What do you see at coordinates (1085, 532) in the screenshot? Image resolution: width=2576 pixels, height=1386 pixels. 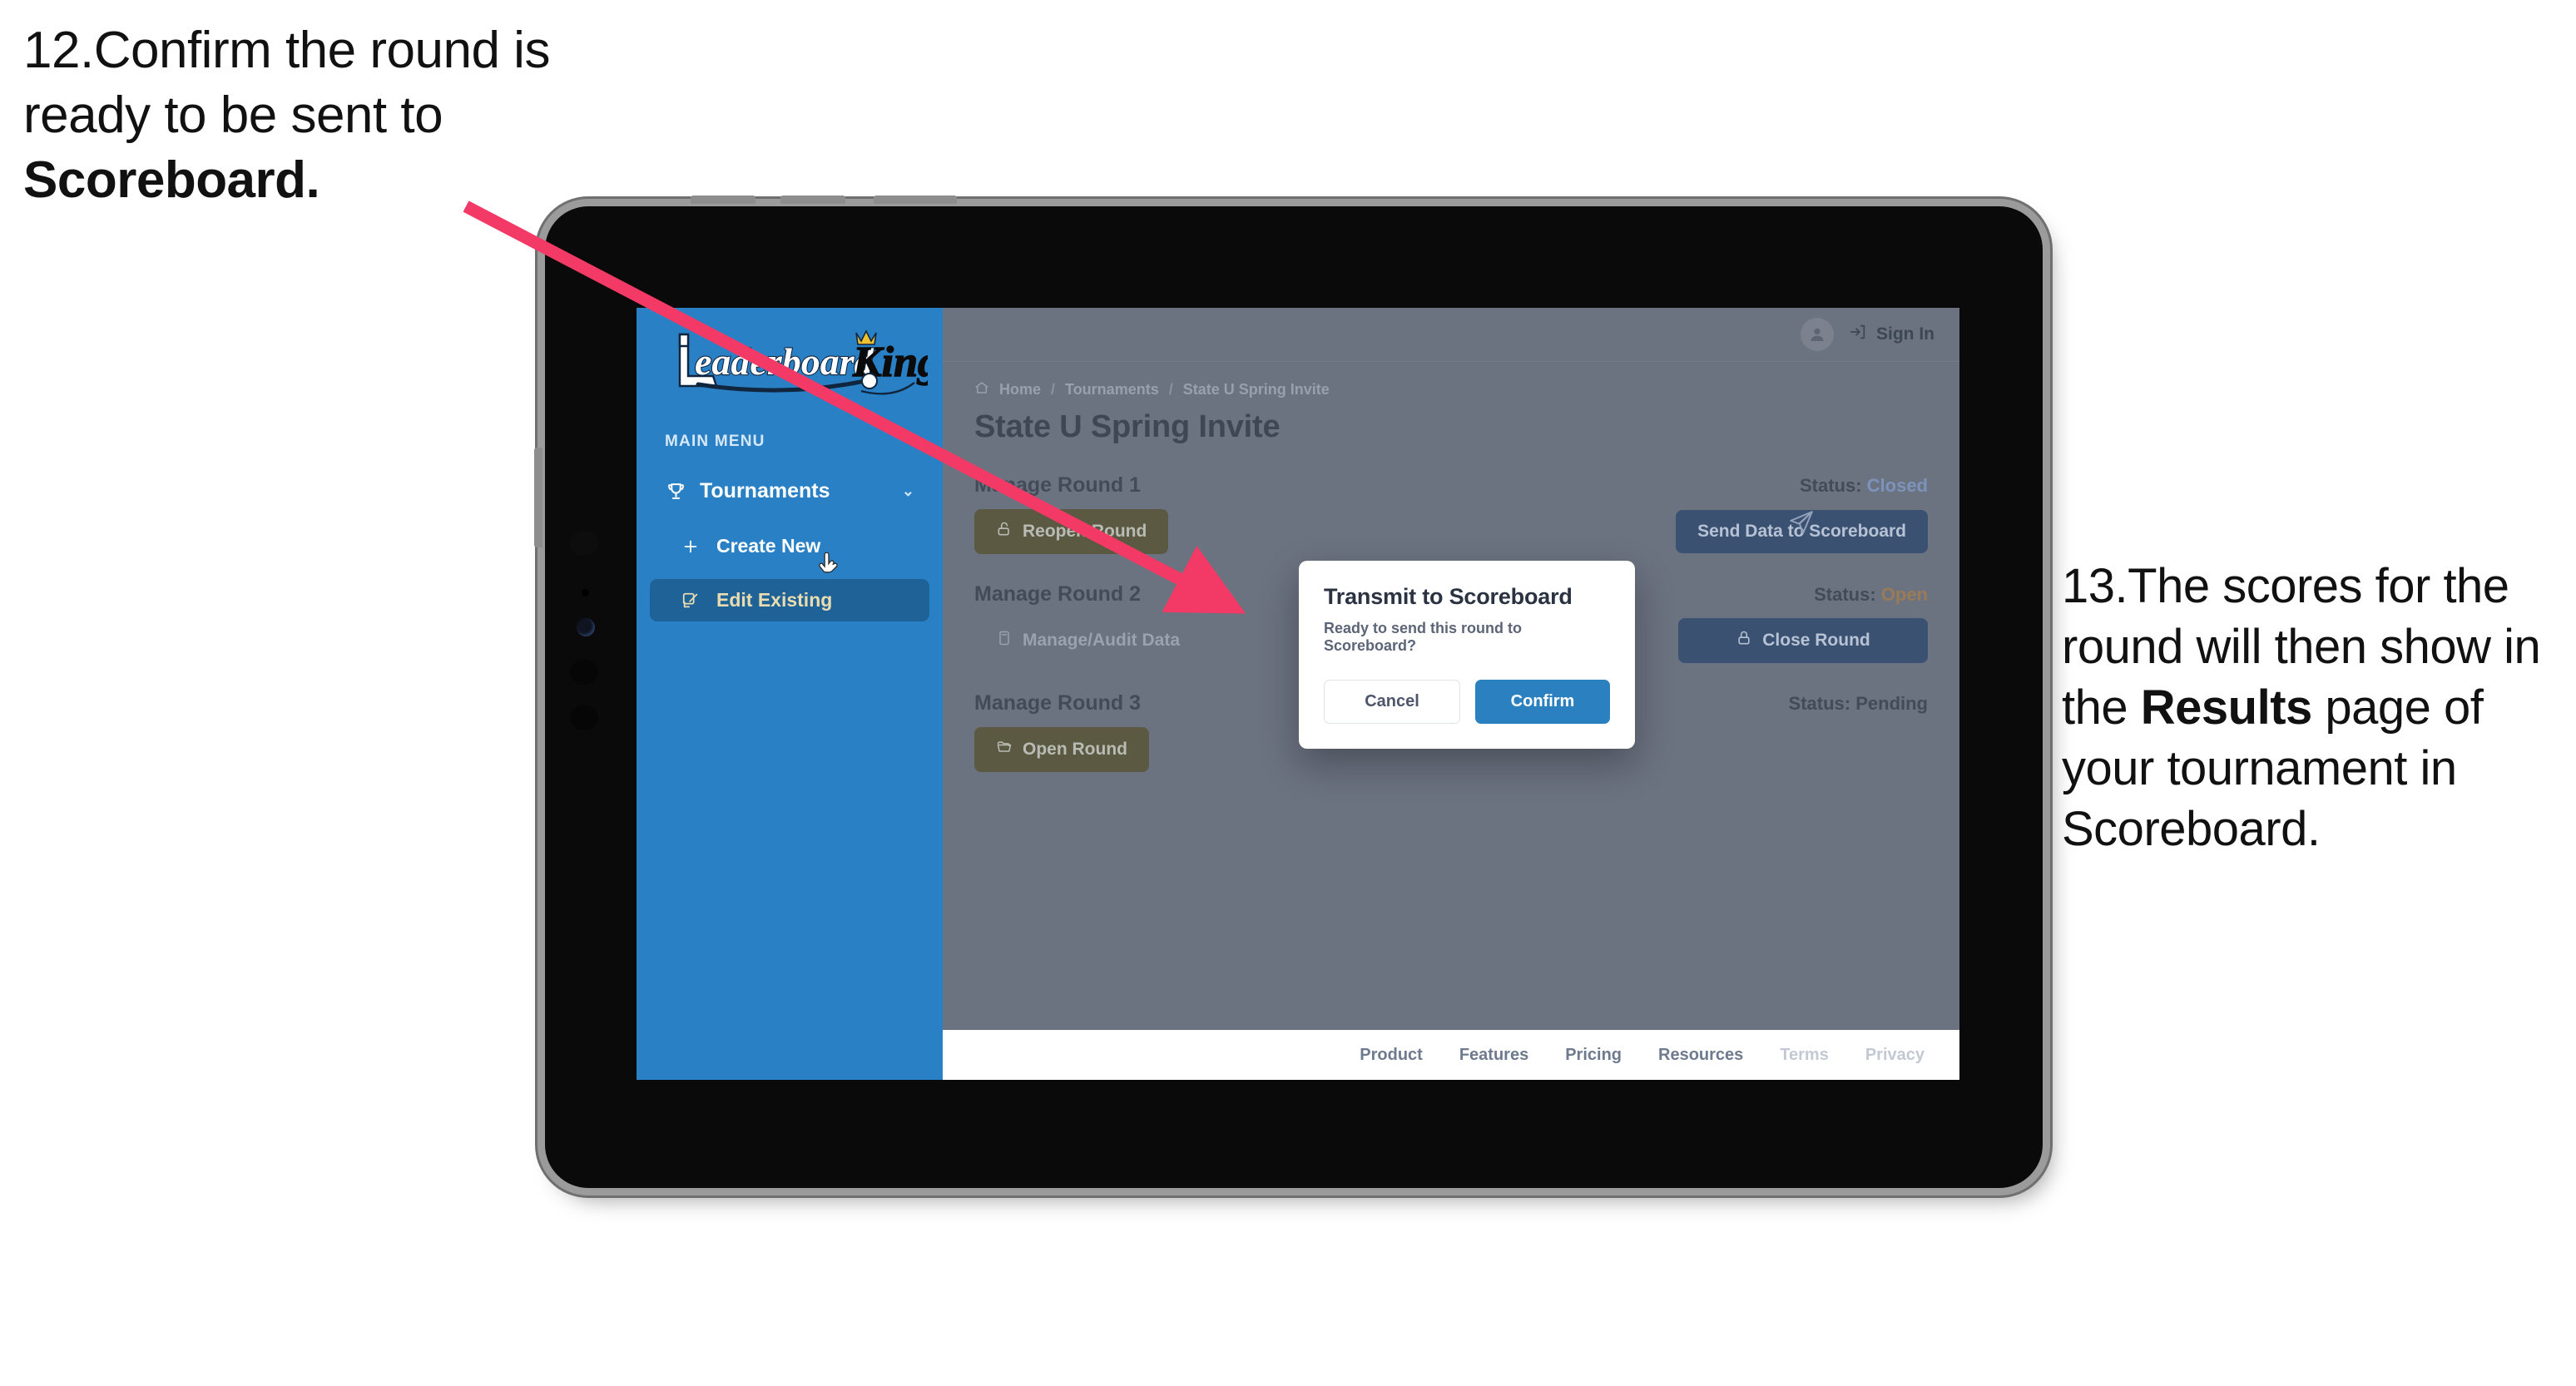 I see `reopen-round-label: Reopen Round` at bounding box center [1085, 532].